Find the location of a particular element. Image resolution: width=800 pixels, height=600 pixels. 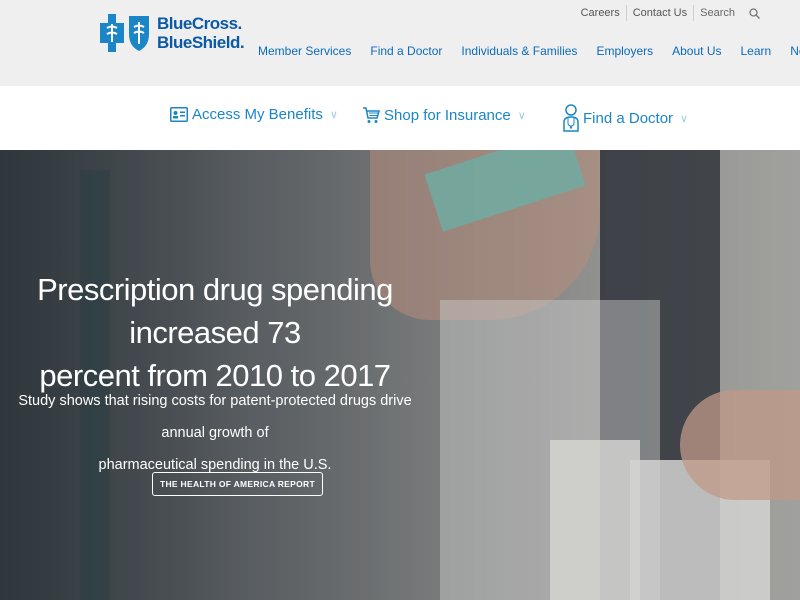

access-my-benefits-button: Access My Benefits ∨ is located at coordinates (254, 114).